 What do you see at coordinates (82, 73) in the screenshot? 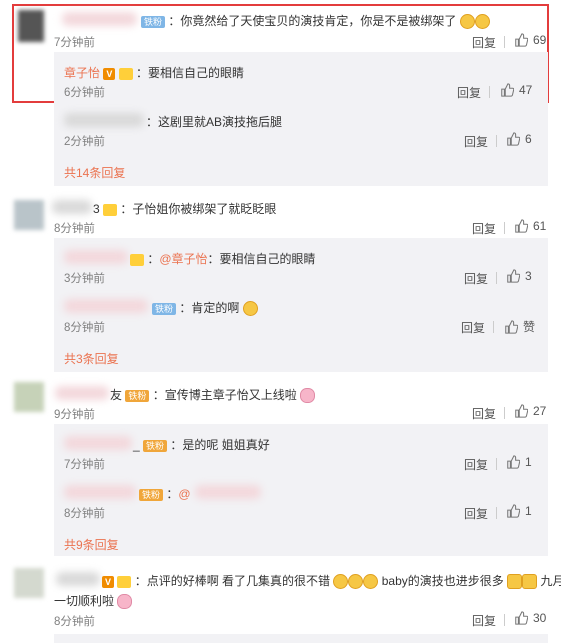
I see `reply-username: 章子怡` at bounding box center [82, 73].